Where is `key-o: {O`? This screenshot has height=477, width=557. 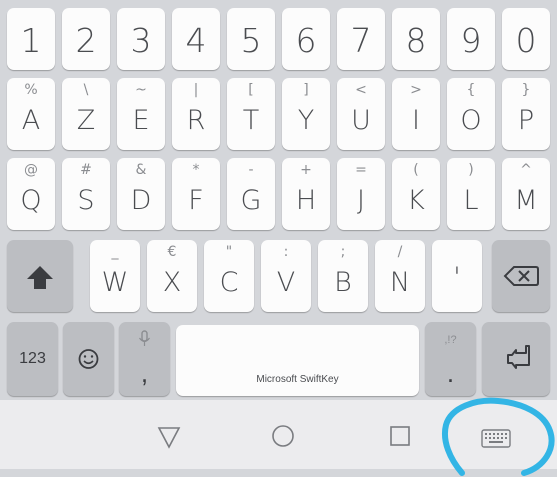
key-o: {O is located at coordinates (471, 114).